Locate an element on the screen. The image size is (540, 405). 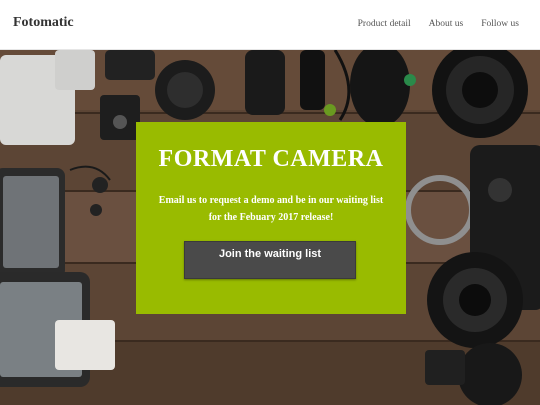
nav-link-about-us: About us is located at coordinates (446, 24).